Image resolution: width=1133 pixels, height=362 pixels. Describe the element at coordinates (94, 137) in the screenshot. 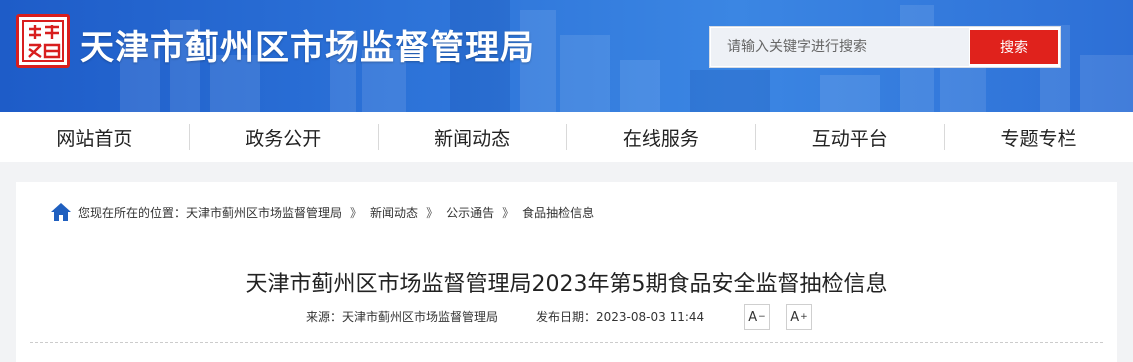

I see `nav-item-home: 网站首页` at that location.